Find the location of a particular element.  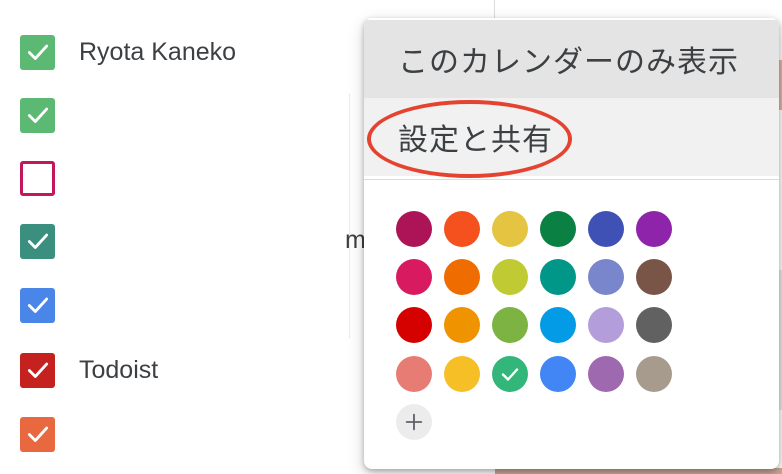

calendar-item: Todoist is located at coordinates (89, 370).